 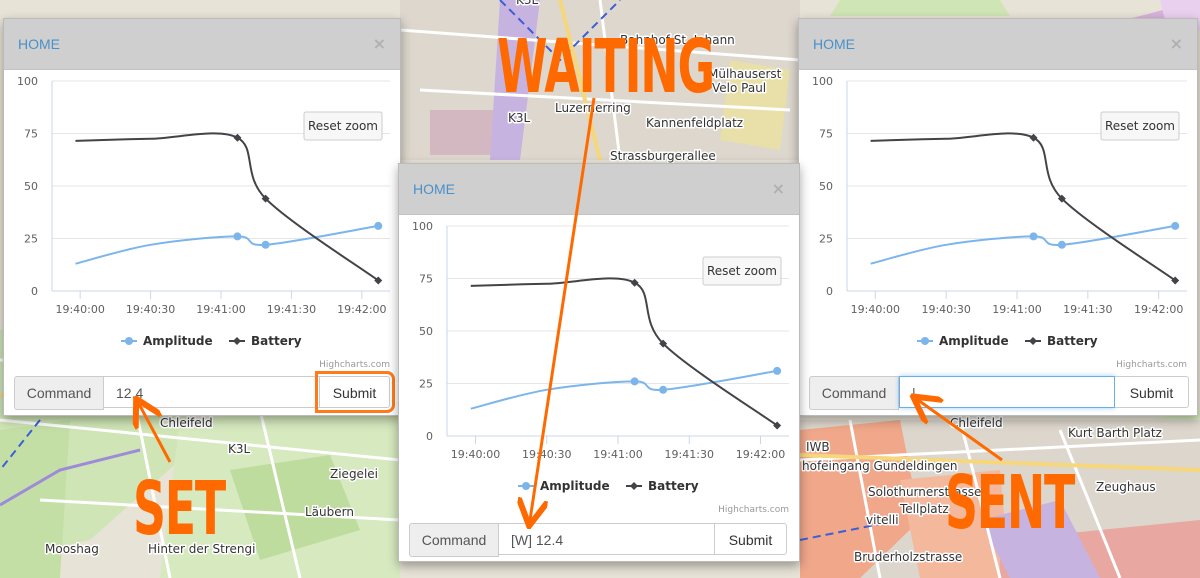 What do you see at coordinates (1010, 503) in the screenshot?
I see `annotation-sent: SENT` at bounding box center [1010, 503].